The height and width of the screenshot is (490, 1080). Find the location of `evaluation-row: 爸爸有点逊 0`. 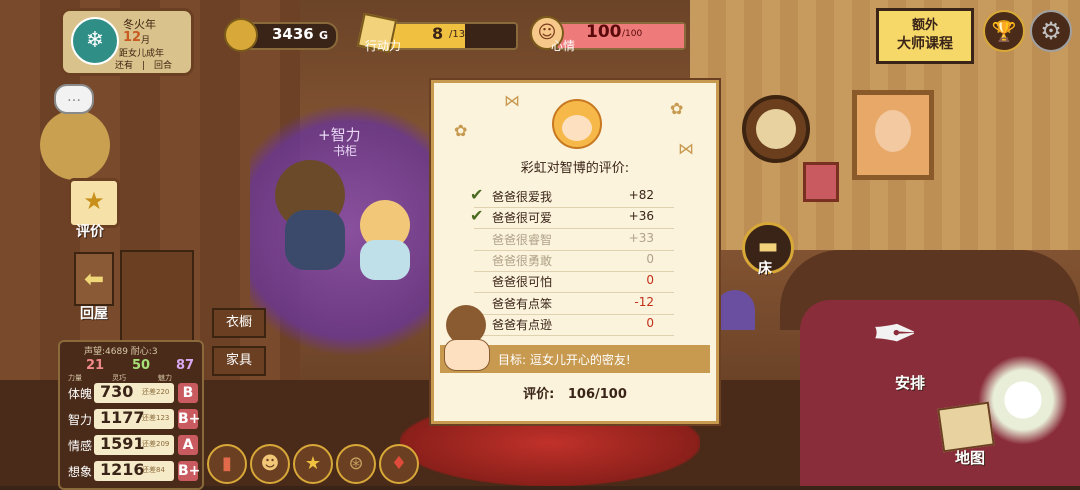

evaluation-row: 爸爸有点逊 0 is located at coordinates (574, 325).